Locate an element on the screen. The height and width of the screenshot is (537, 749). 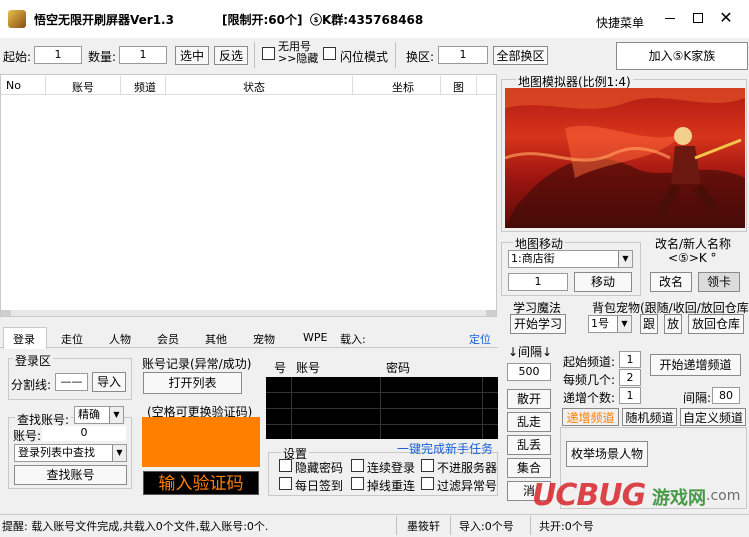
start-learn-button: 开始学习 is located at coordinates (538, 324).